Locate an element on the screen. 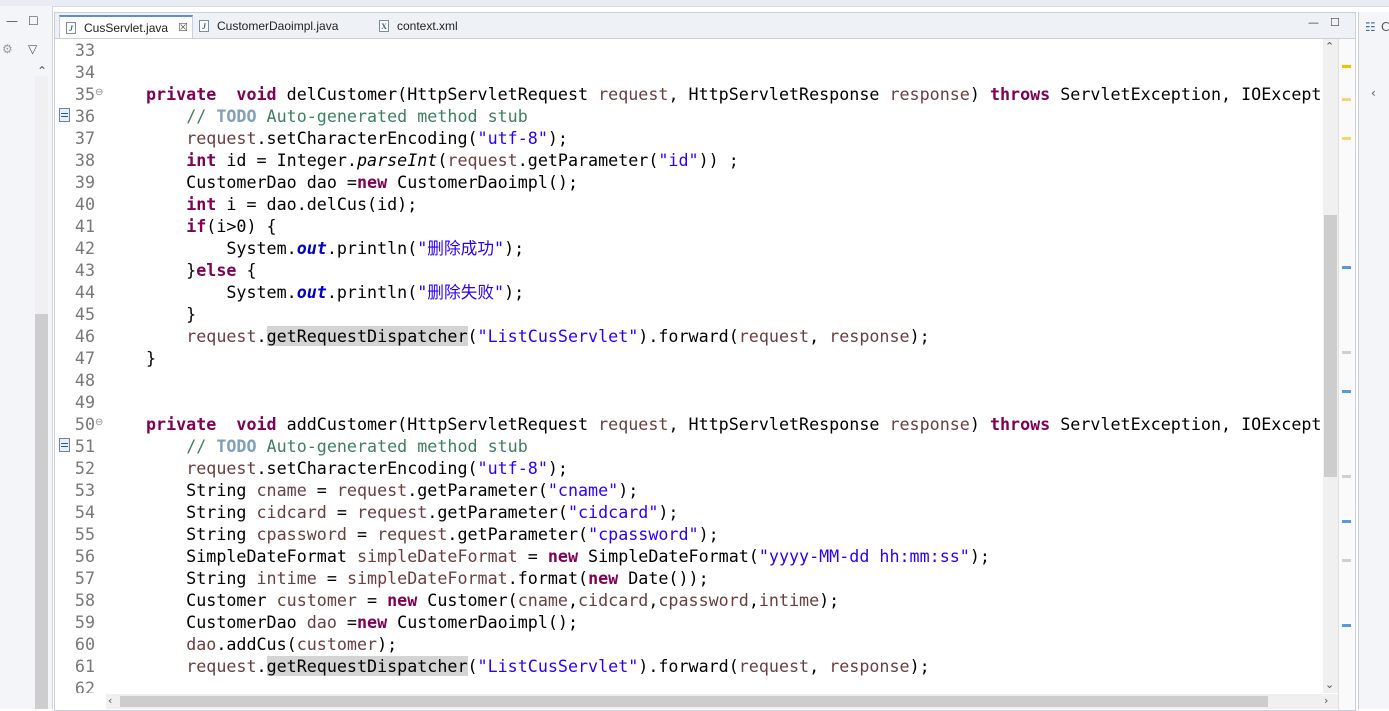 The image size is (1389, 711). scroll-left-arrow: ‹ is located at coordinates (110, 701).